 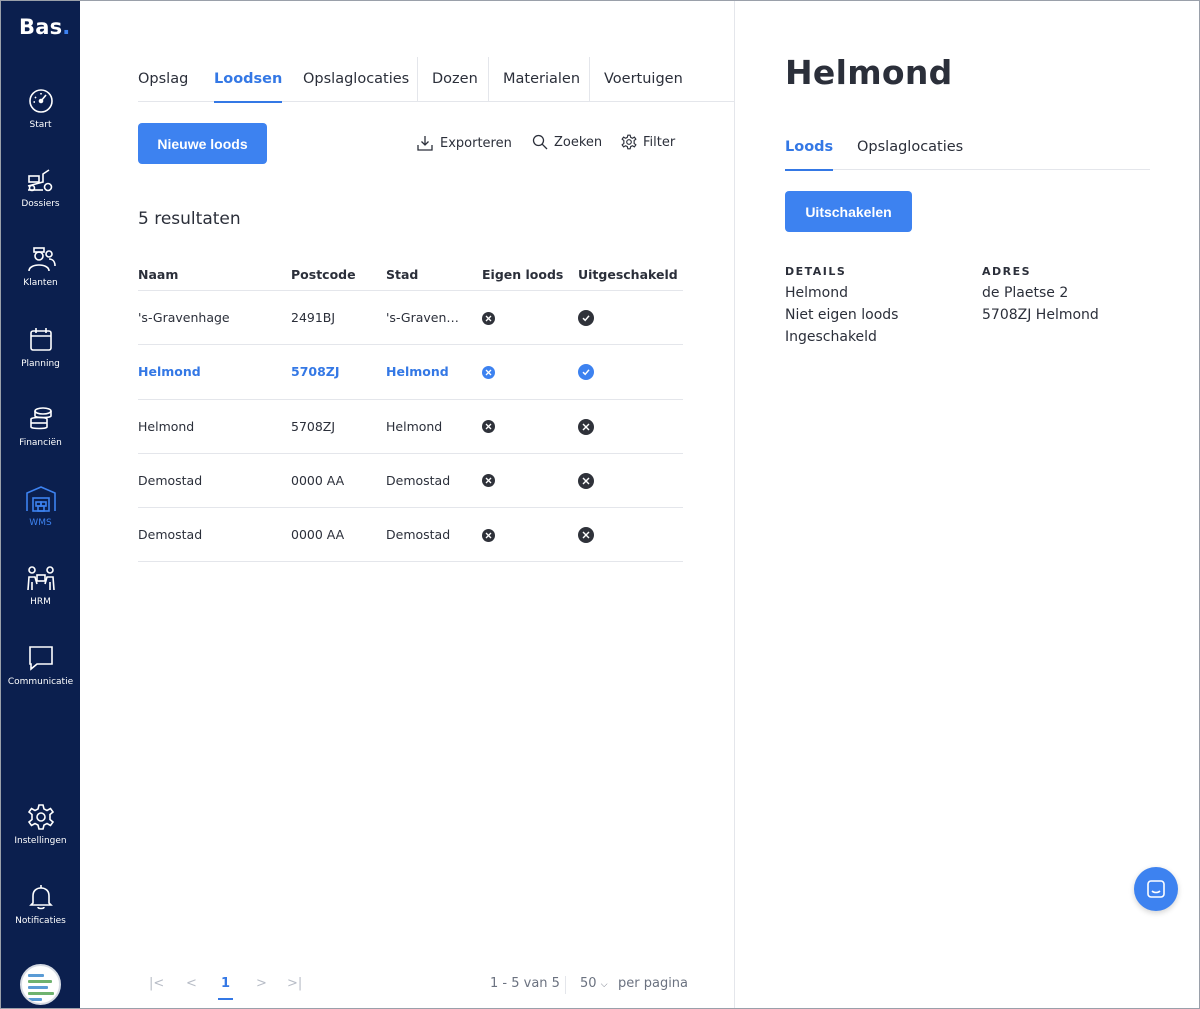 I want to click on sidebar-item-financien: Financiën, so click(x=40, y=426).